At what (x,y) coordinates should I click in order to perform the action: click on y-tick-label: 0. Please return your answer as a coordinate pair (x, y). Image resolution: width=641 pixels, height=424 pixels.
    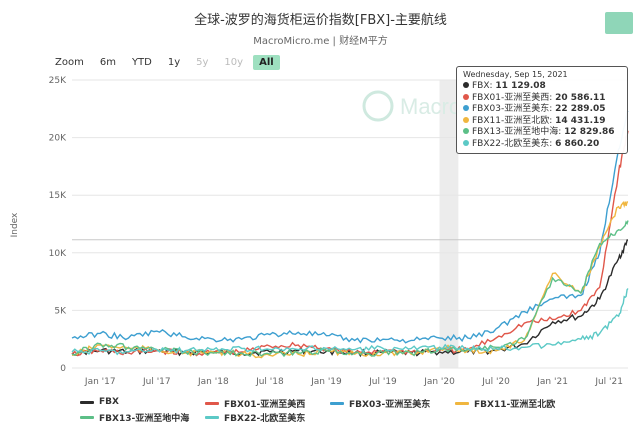
    Looking at the image, I should click on (63, 369).